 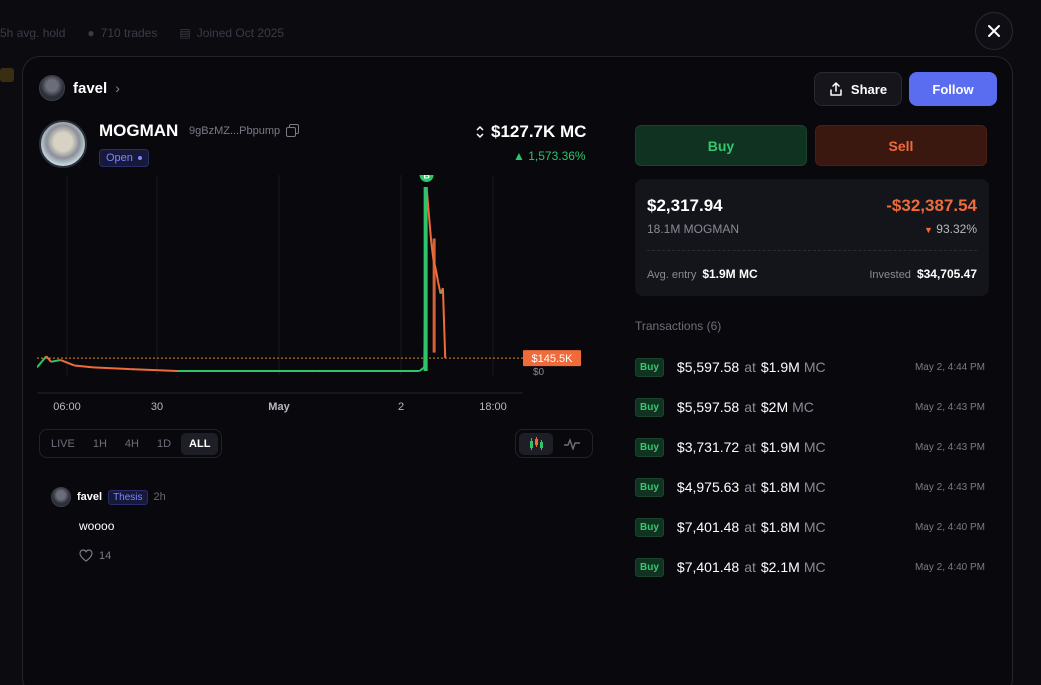 What do you see at coordinates (869, 89) in the screenshot?
I see `share-label: Share` at bounding box center [869, 89].